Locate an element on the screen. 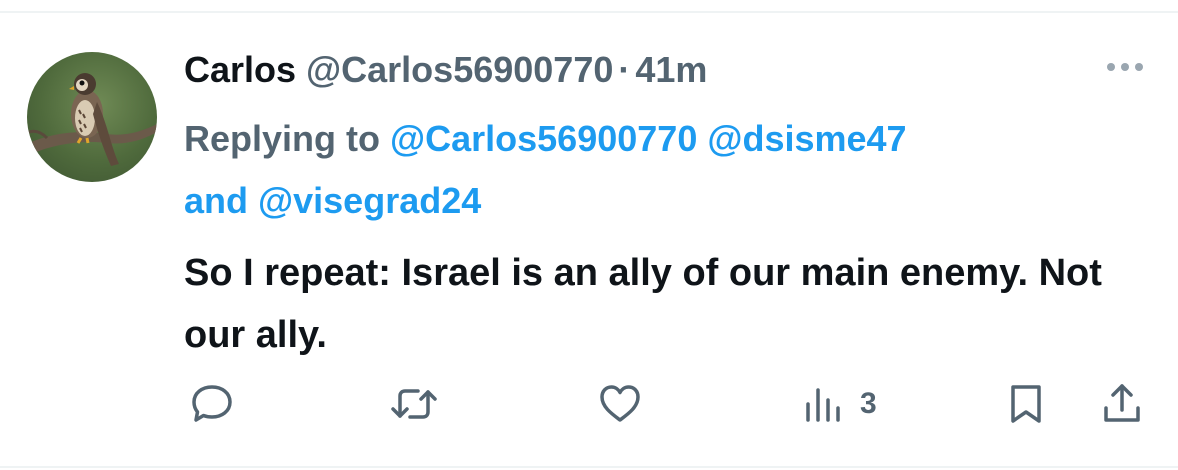 The height and width of the screenshot is (470, 1178). views-count: 3 is located at coordinates (868, 403).